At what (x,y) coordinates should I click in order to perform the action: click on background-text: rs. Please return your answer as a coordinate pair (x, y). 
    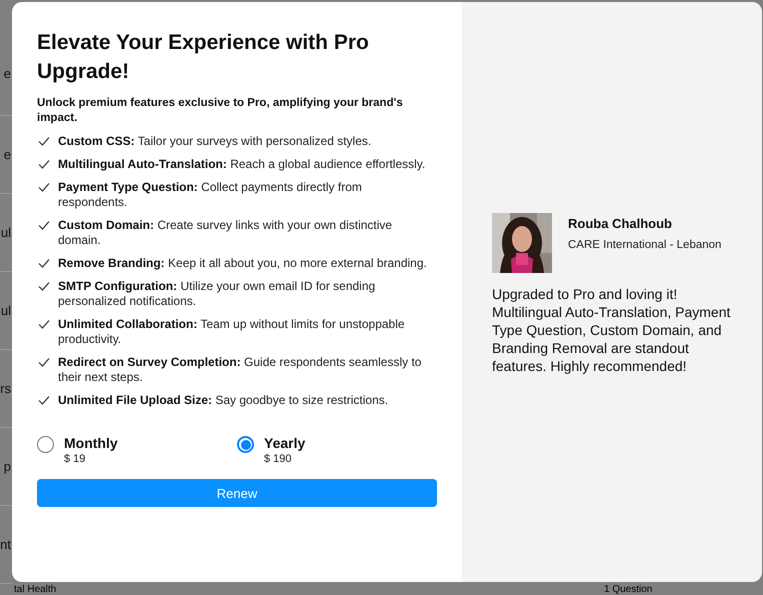
    Looking at the image, I should click on (6, 388).